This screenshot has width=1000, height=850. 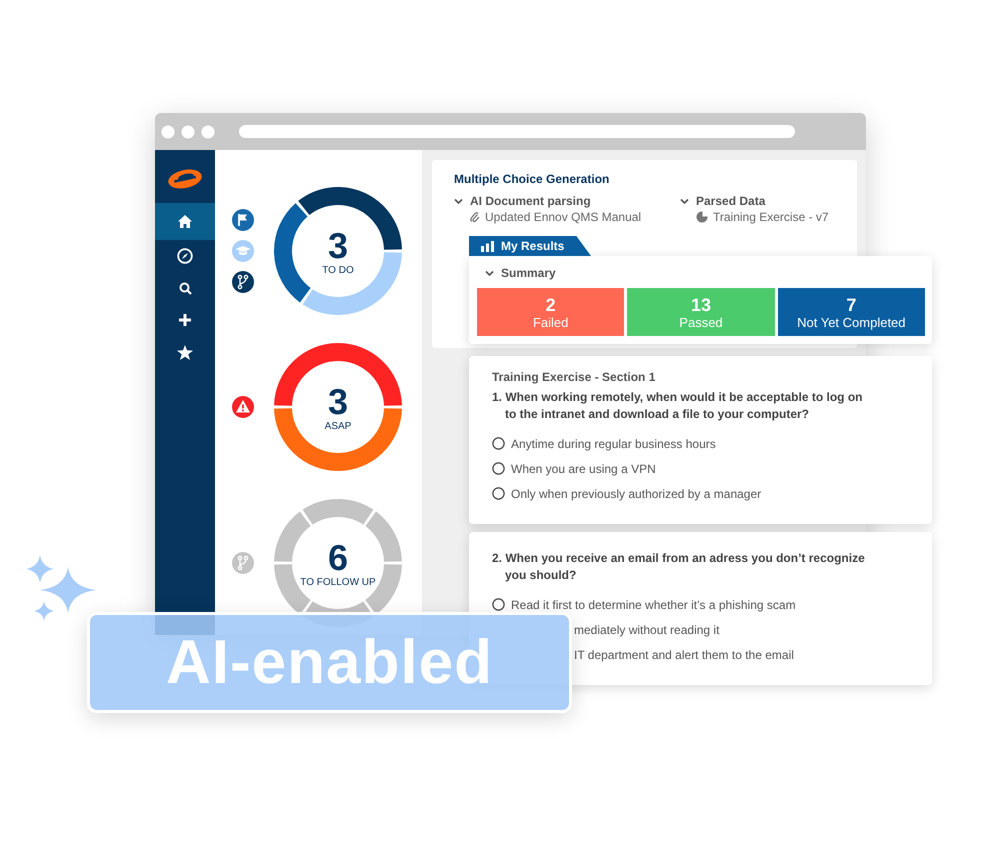 I want to click on window-controls-icon, so click(x=189, y=131).